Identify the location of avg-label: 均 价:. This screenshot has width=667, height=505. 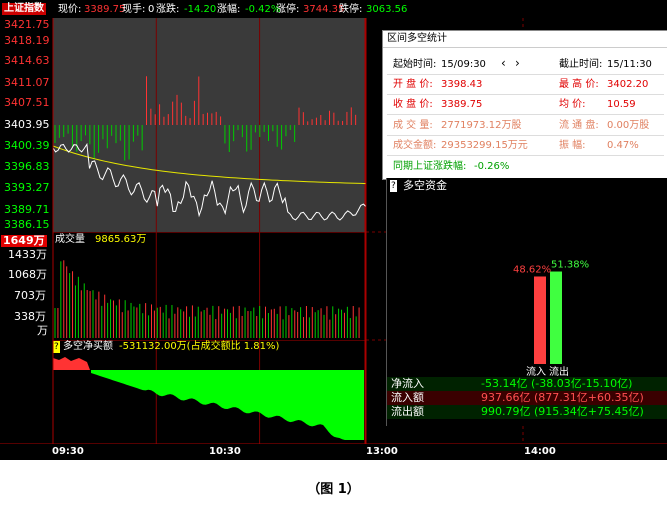
(572, 104).